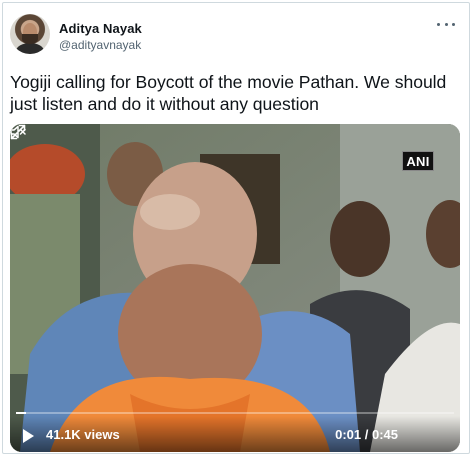 The width and height of the screenshot is (474, 459). What do you see at coordinates (235, 413) in the screenshot?
I see `progress-bar` at bounding box center [235, 413].